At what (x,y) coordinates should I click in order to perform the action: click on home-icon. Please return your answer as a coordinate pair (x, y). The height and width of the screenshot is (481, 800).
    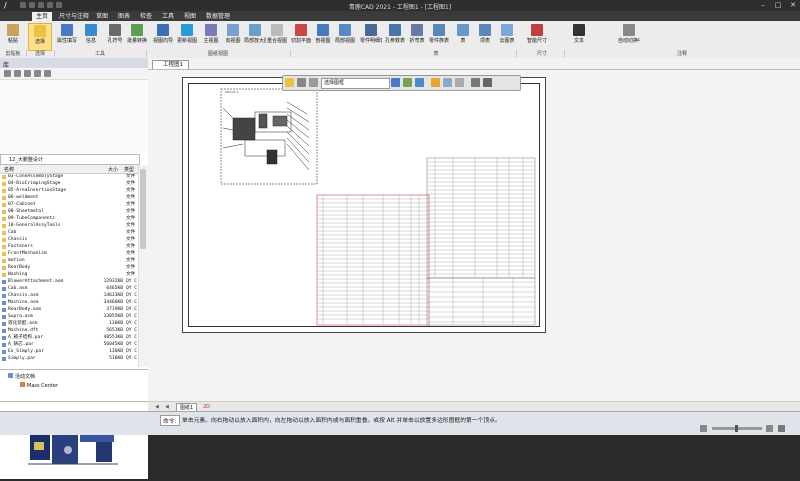
    Looking at the image, I should click on (37, 73).